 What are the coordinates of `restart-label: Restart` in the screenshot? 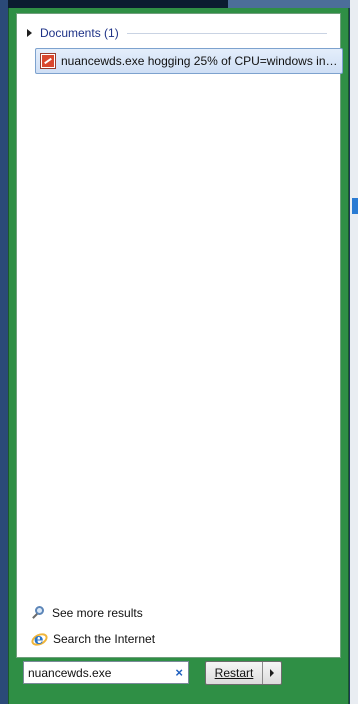 It's located at (234, 673).